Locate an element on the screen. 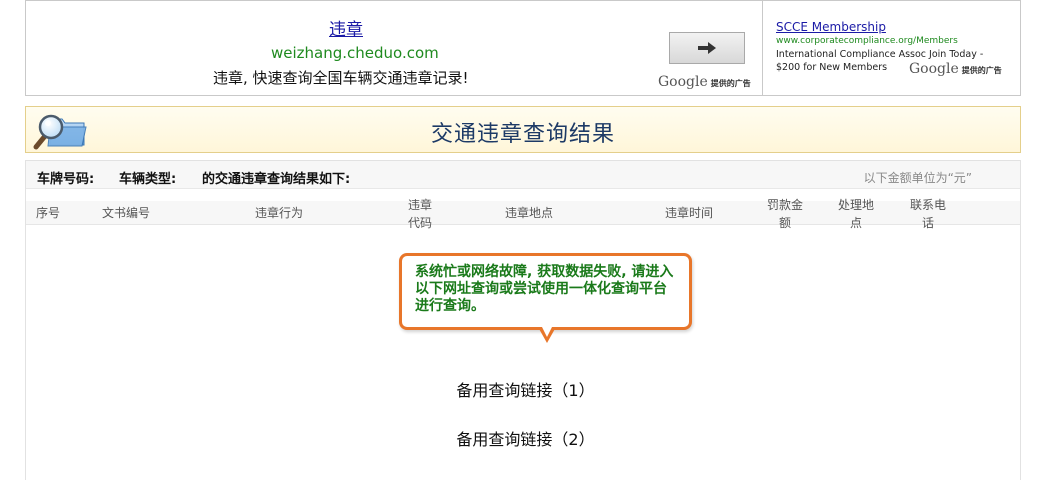 The width and height of the screenshot is (1051, 480). column-header: 违章地点 is located at coordinates (528, 213).